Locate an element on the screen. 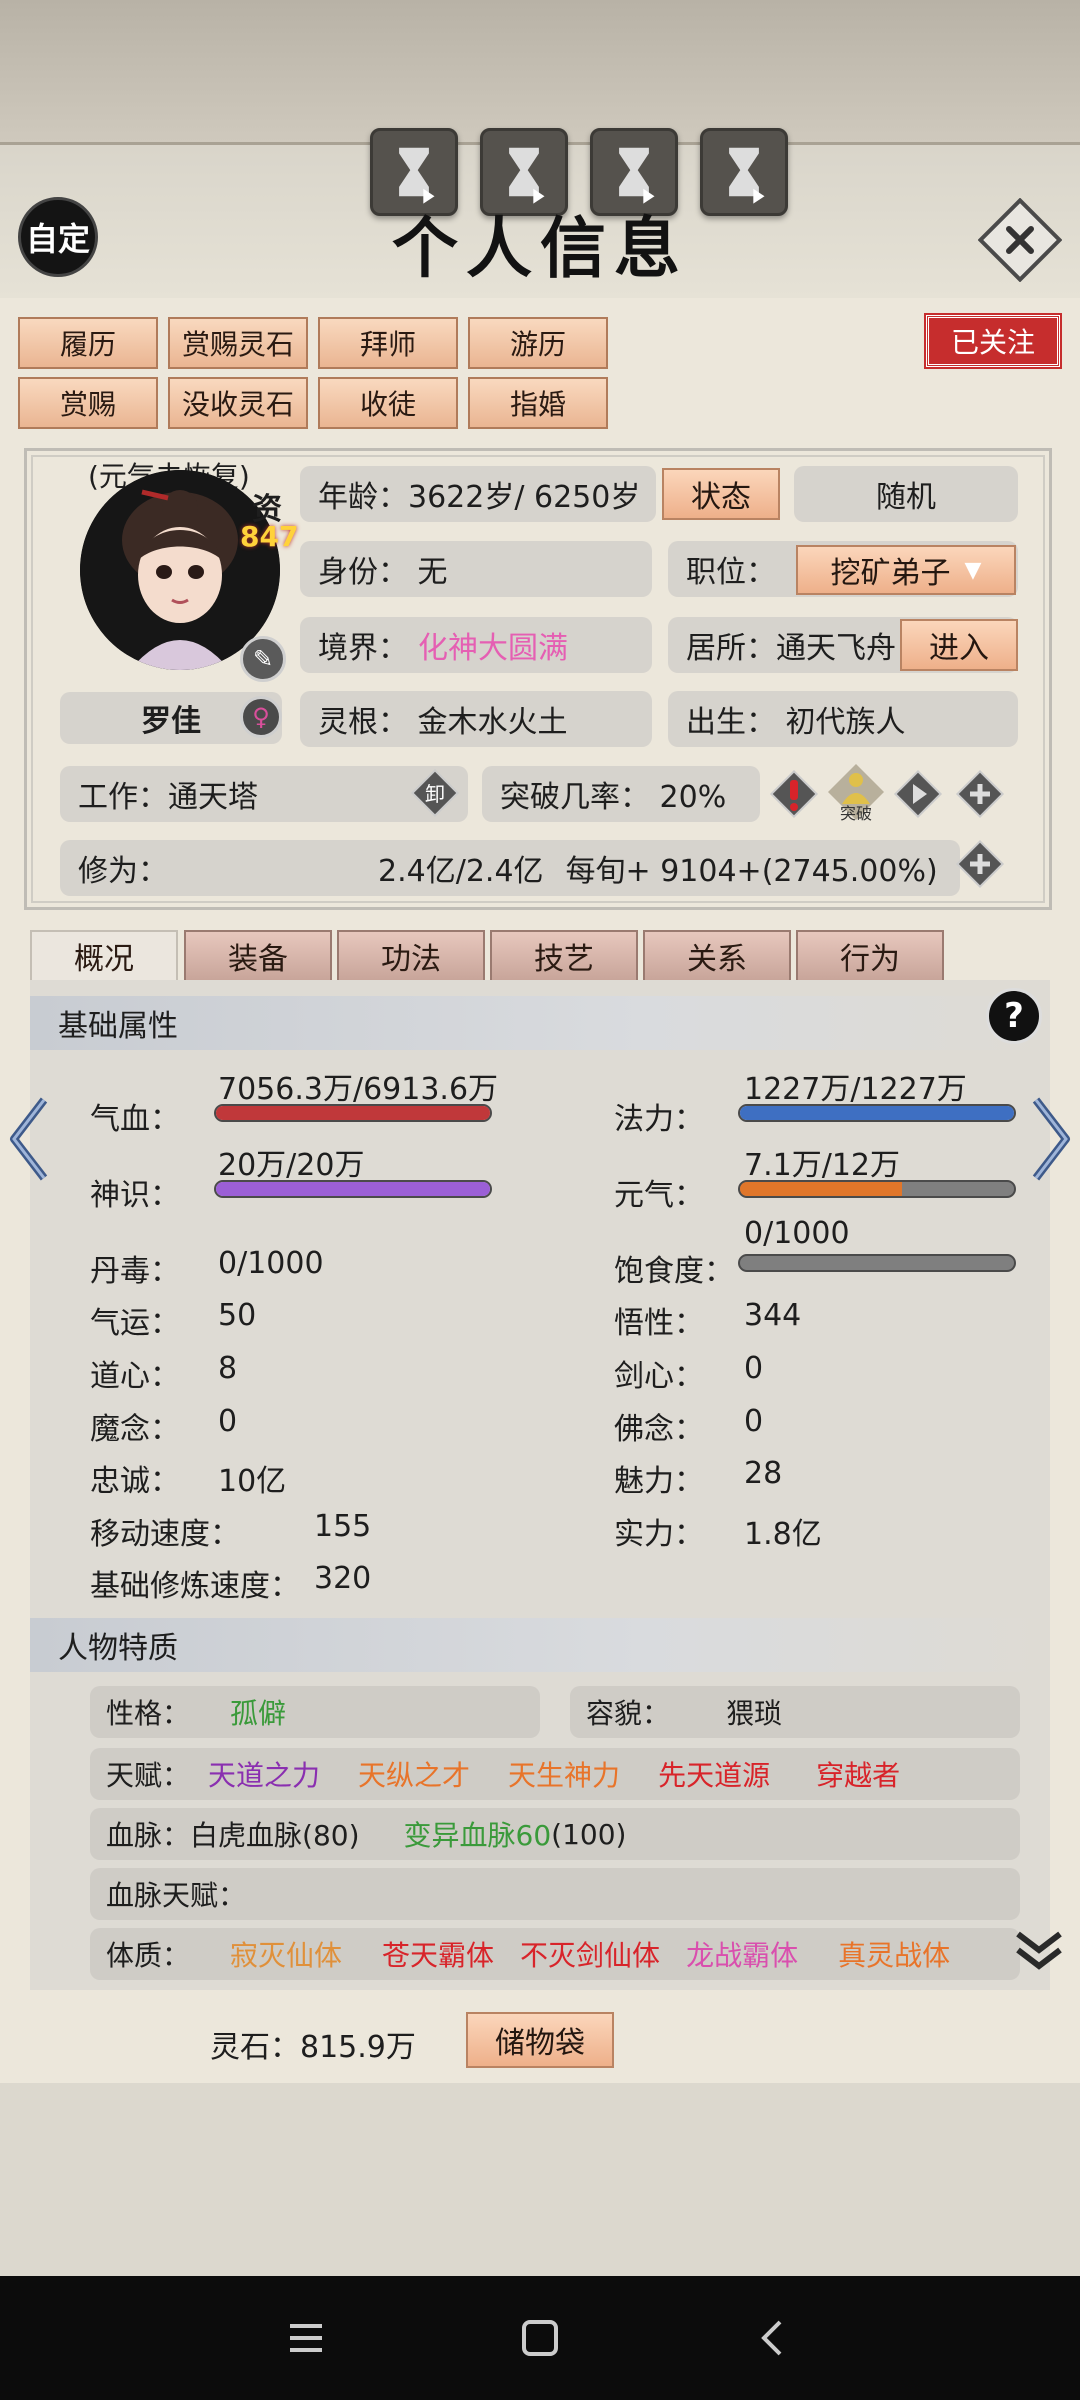 This screenshot has height=2400, width=1080. physique-item: 苍天霸体 is located at coordinates (438, 1954).